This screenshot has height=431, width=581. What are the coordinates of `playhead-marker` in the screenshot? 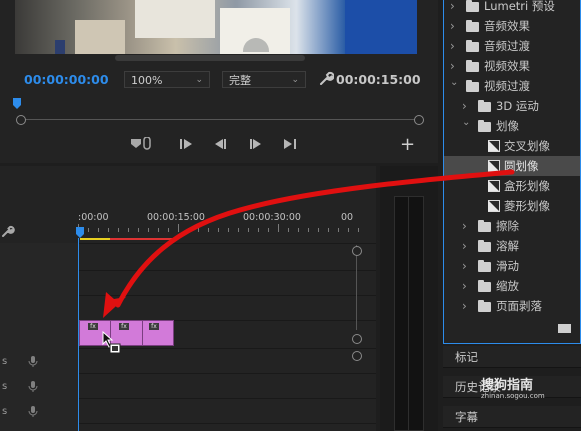 It's located at (17, 104).